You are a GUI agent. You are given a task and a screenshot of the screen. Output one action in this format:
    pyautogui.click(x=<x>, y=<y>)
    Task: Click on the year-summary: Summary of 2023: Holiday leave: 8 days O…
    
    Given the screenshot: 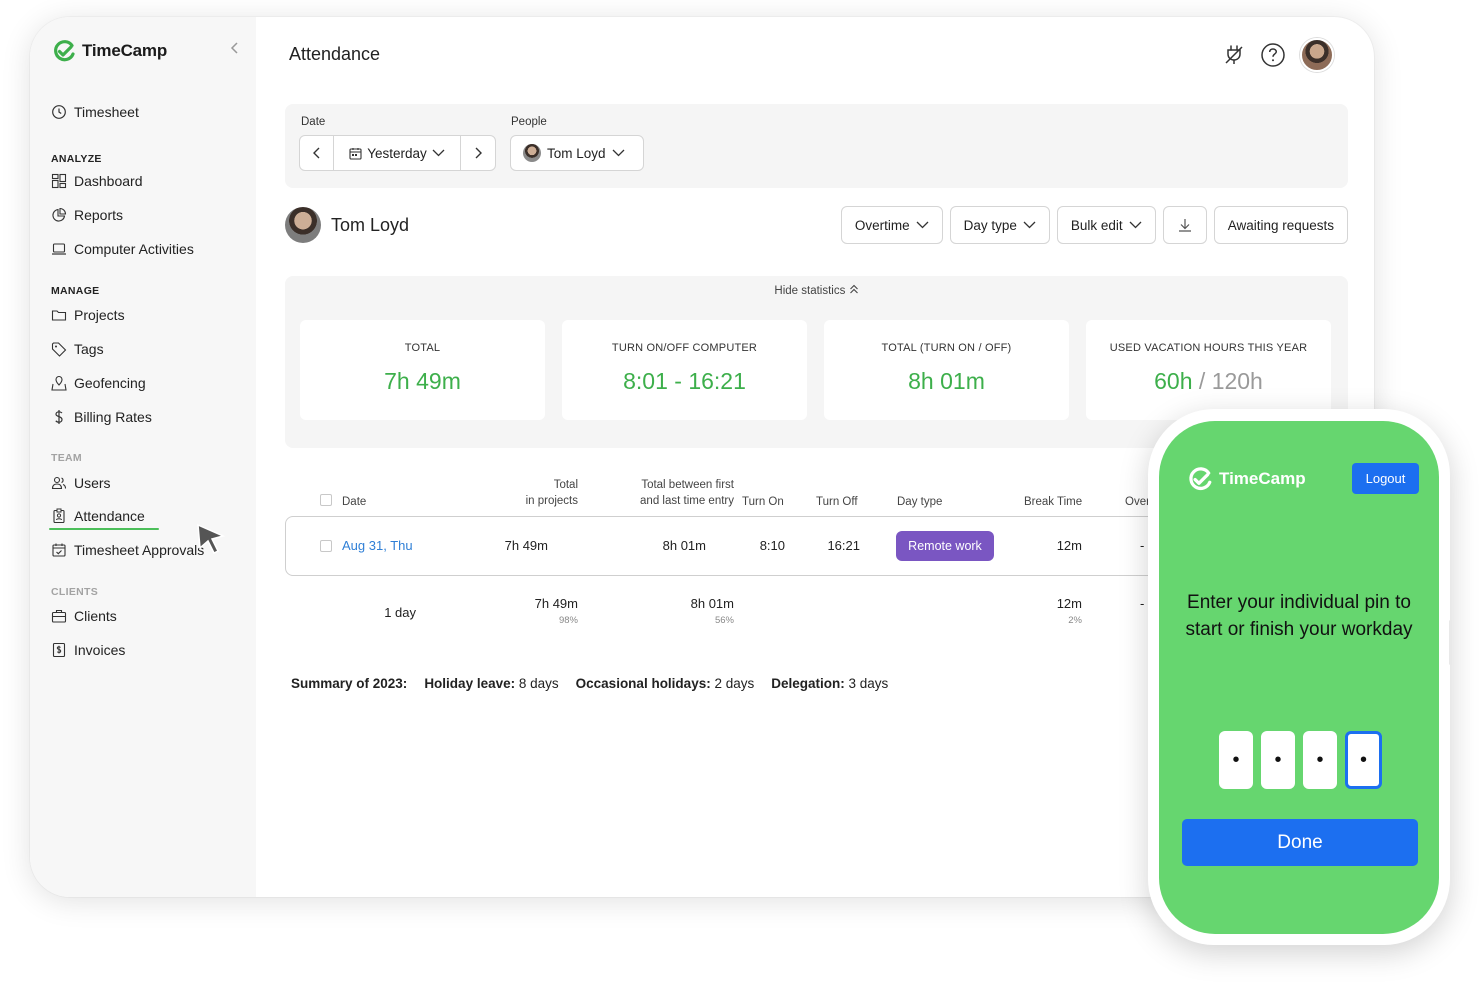 What is the action you would take?
    pyautogui.click(x=589, y=683)
    